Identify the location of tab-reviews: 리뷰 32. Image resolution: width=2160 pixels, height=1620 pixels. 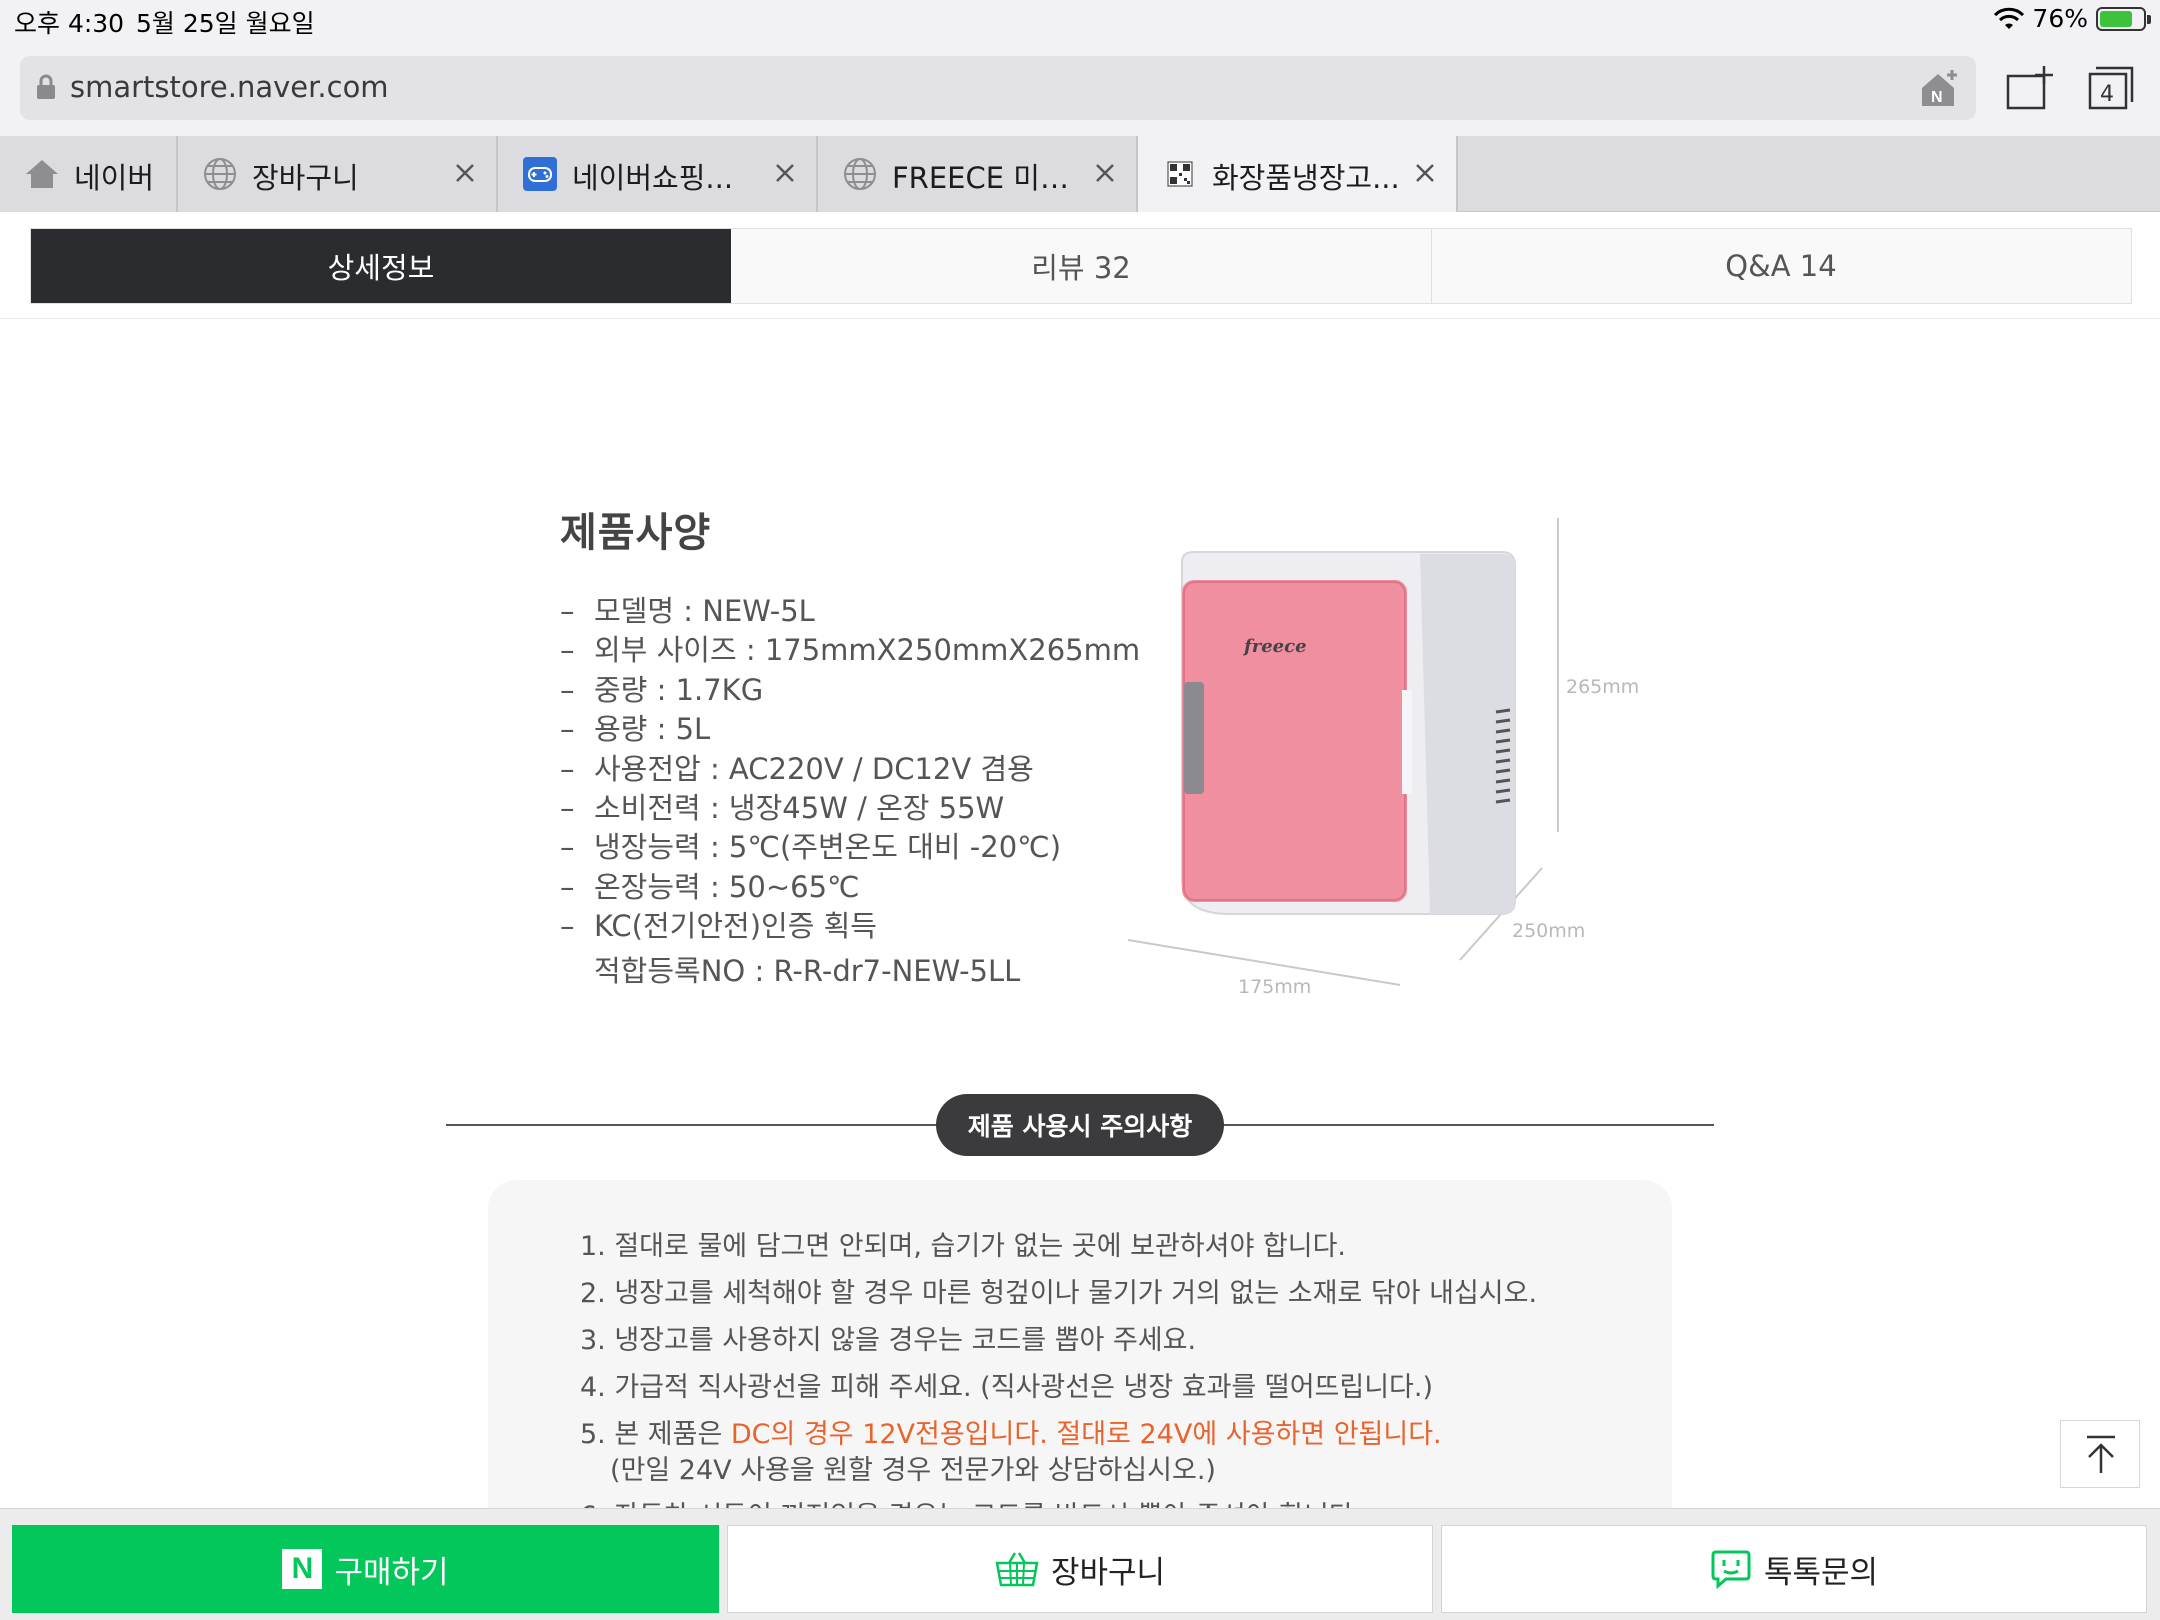
(1081, 266).